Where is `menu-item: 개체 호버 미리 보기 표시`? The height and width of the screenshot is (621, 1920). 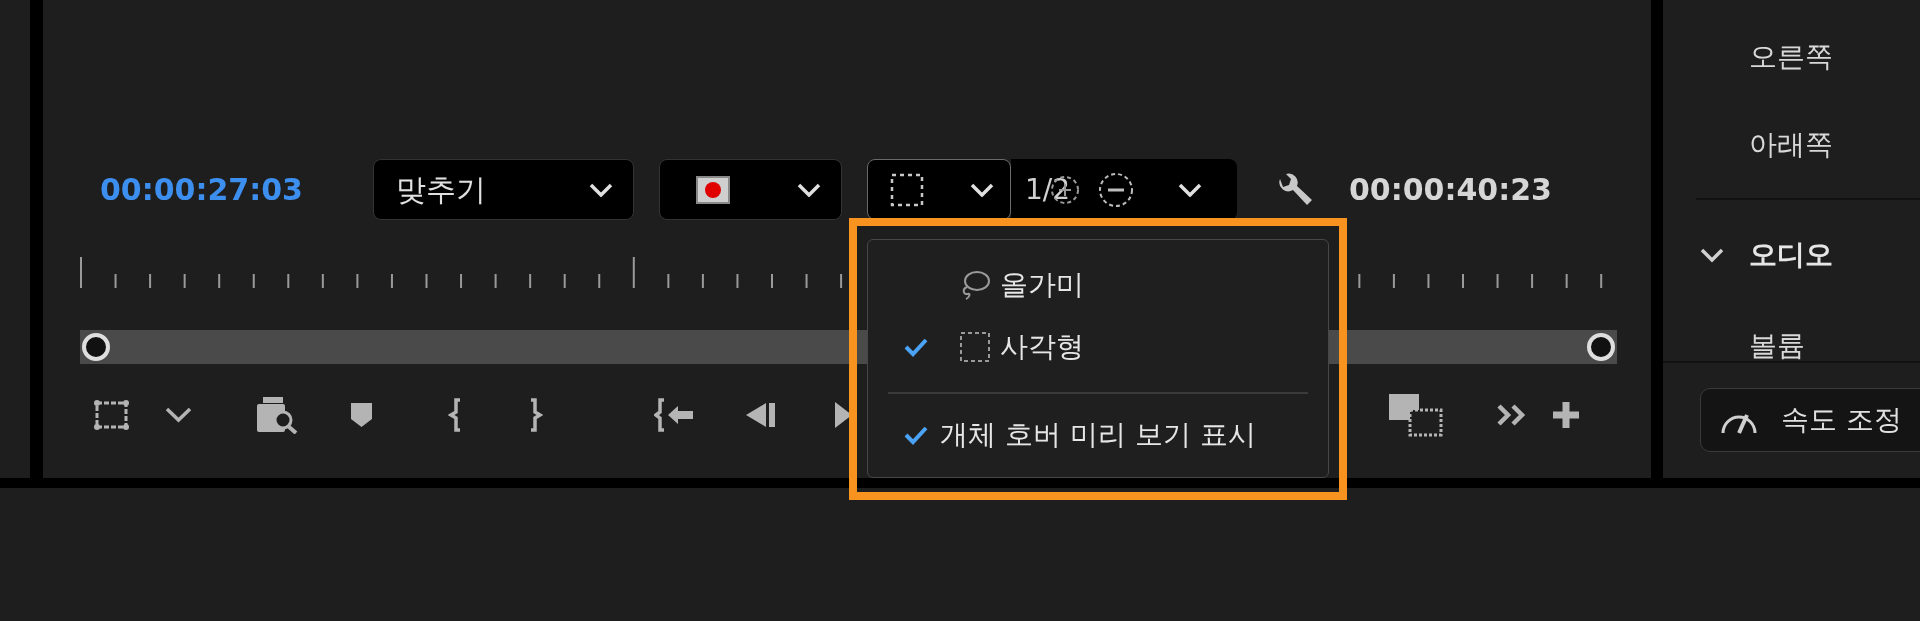 menu-item: 개체 호버 미리 보기 표시 is located at coordinates (1098, 435).